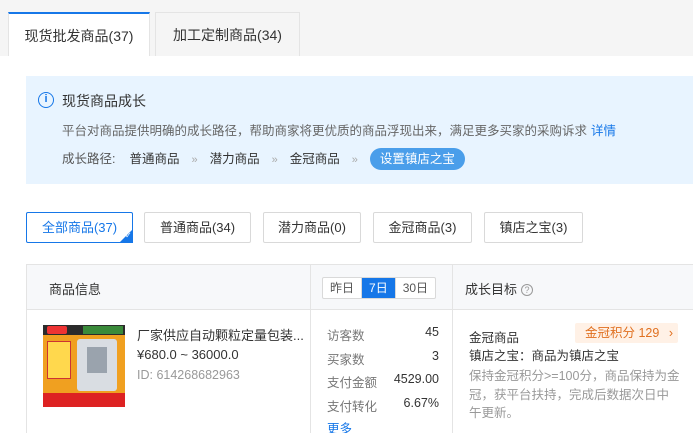 The height and width of the screenshot is (433, 693). Describe the element at coordinates (491, 289) in the screenshot. I see `column-growth-goal-label: 成长目标` at that location.